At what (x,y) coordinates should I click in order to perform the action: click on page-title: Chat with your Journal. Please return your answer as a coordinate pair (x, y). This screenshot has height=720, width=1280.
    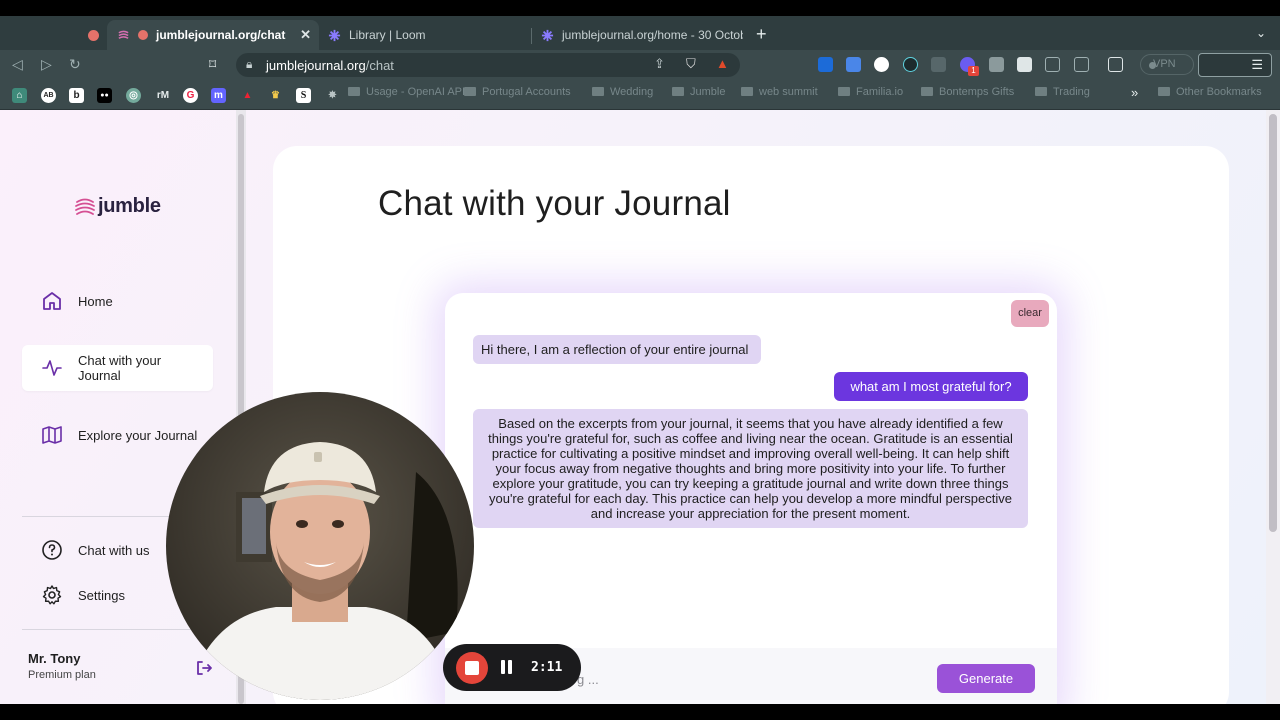
    Looking at the image, I should click on (554, 203).